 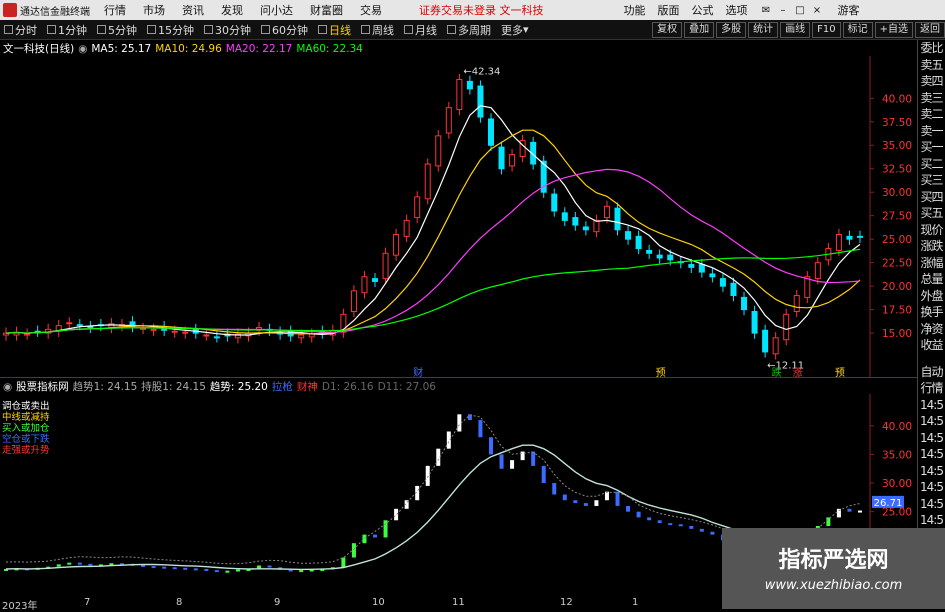 I want to click on signal-empty: 空仓或下跌, so click(x=26, y=439).